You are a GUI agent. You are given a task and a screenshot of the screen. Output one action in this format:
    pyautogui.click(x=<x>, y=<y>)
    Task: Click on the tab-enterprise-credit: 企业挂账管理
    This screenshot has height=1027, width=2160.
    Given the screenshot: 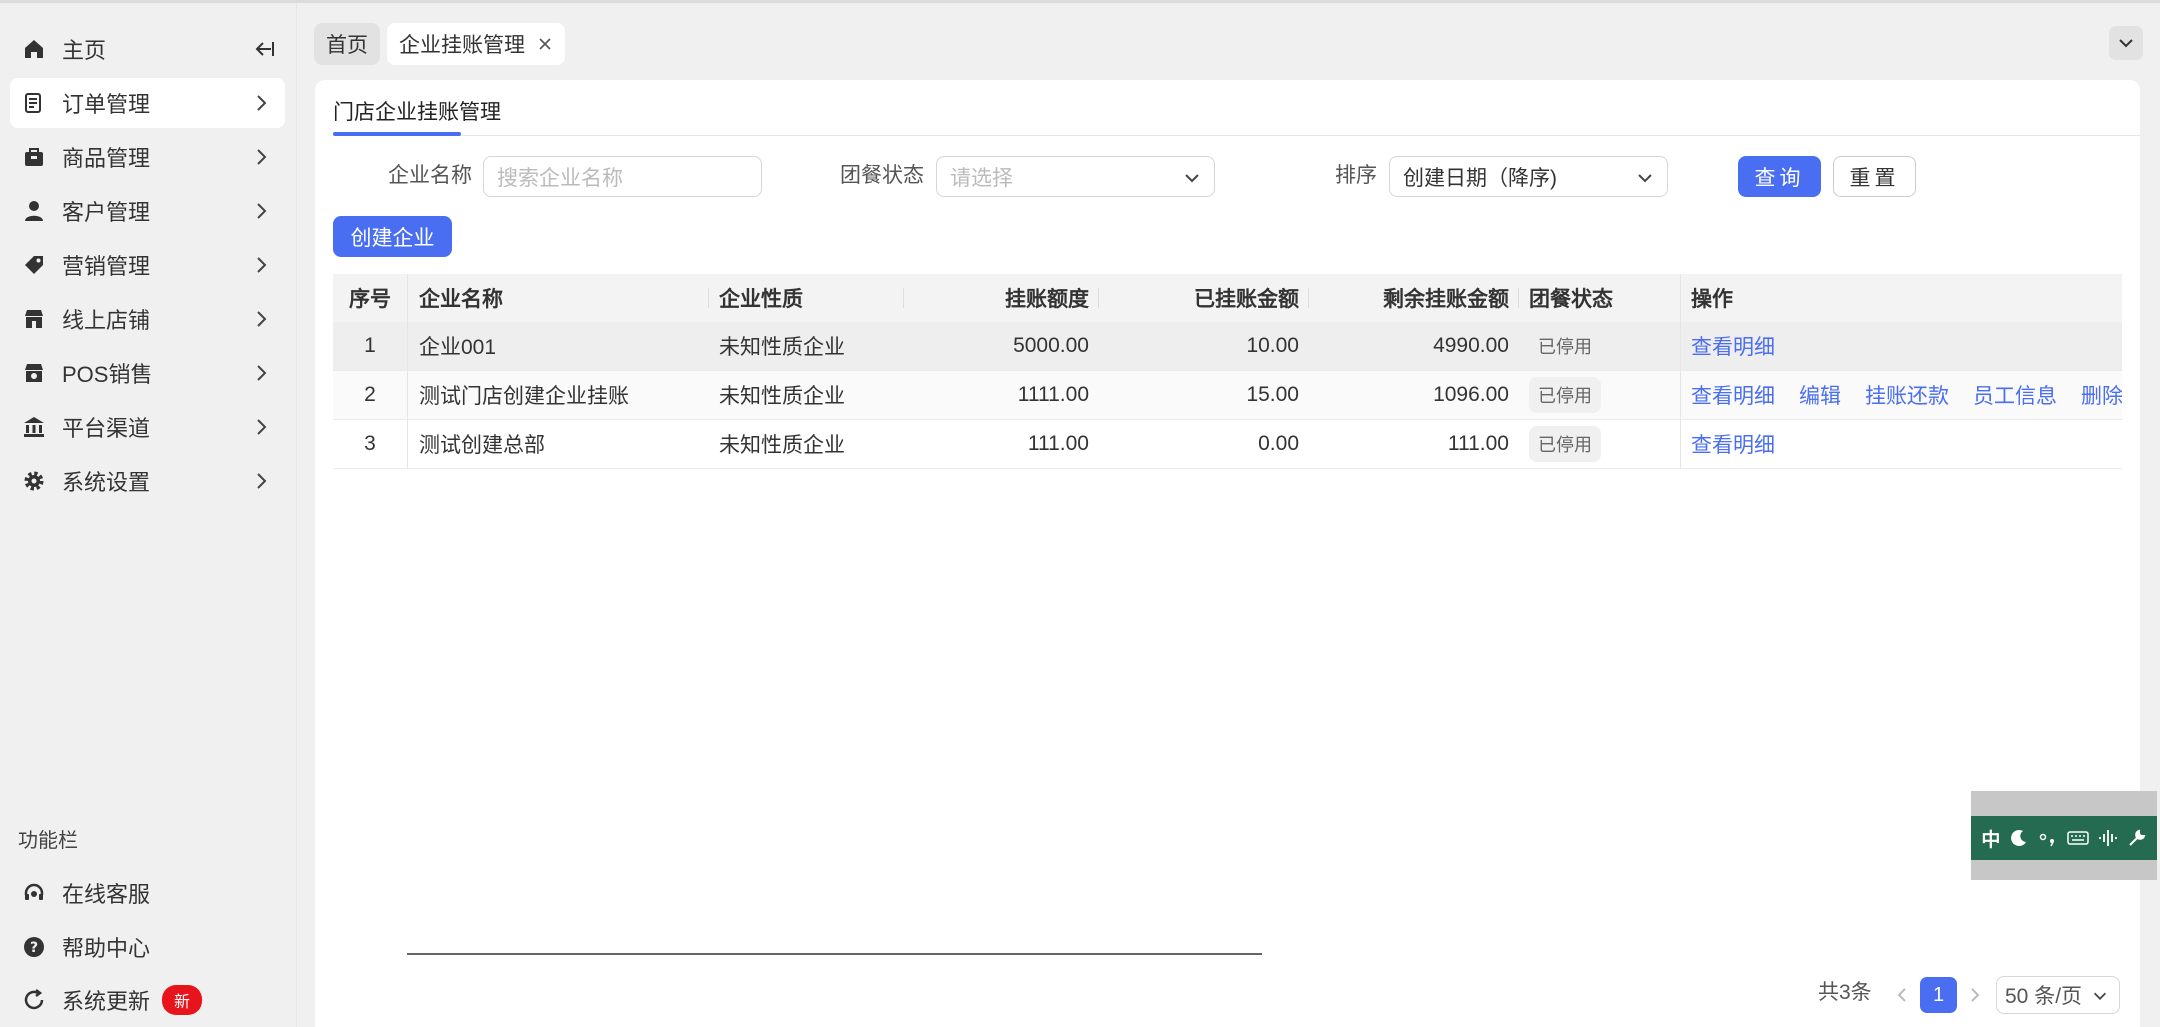 What is the action you would take?
    pyautogui.click(x=476, y=44)
    